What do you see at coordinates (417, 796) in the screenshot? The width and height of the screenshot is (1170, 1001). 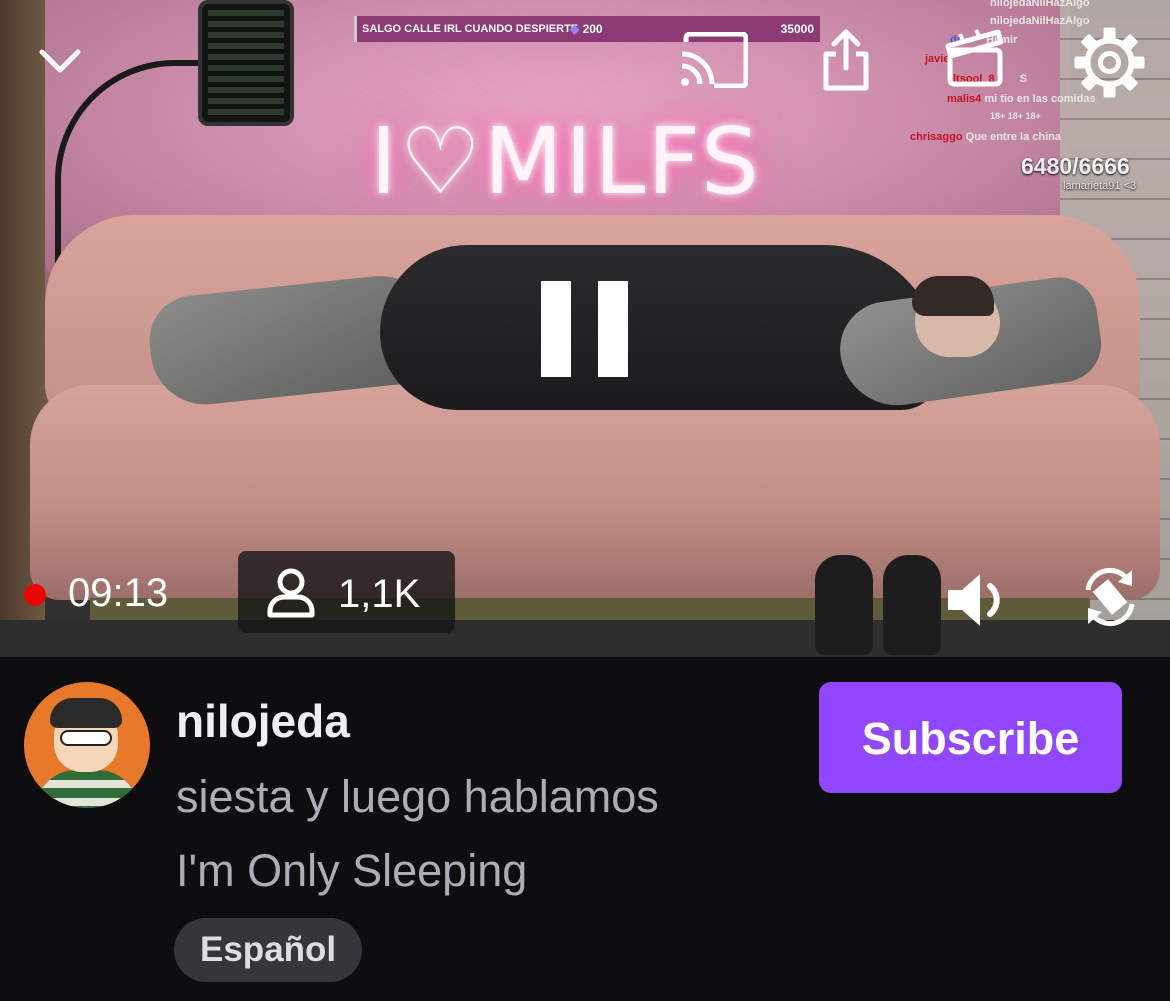 I see `stream-title: siesta y luego hablamos` at bounding box center [417, 796].